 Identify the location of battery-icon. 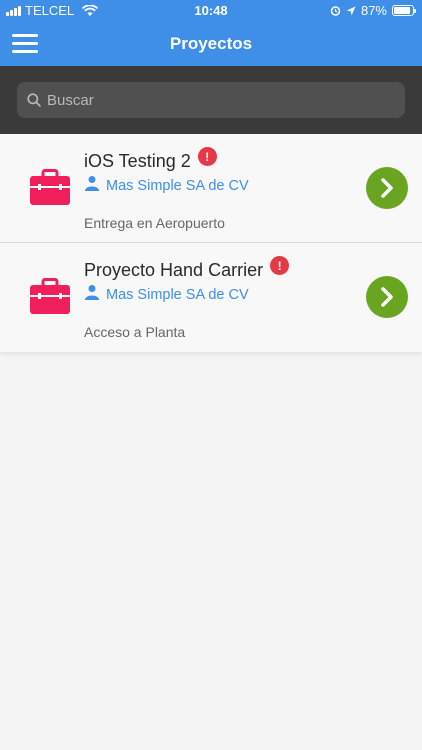
(404, 10).